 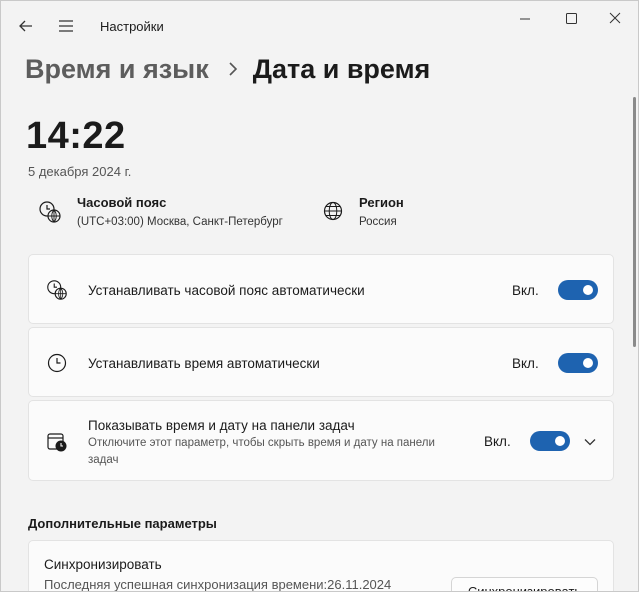 I want to click on auto-time-card: Устанавливать время автоматически Вкл., so click(x=321, y=362).